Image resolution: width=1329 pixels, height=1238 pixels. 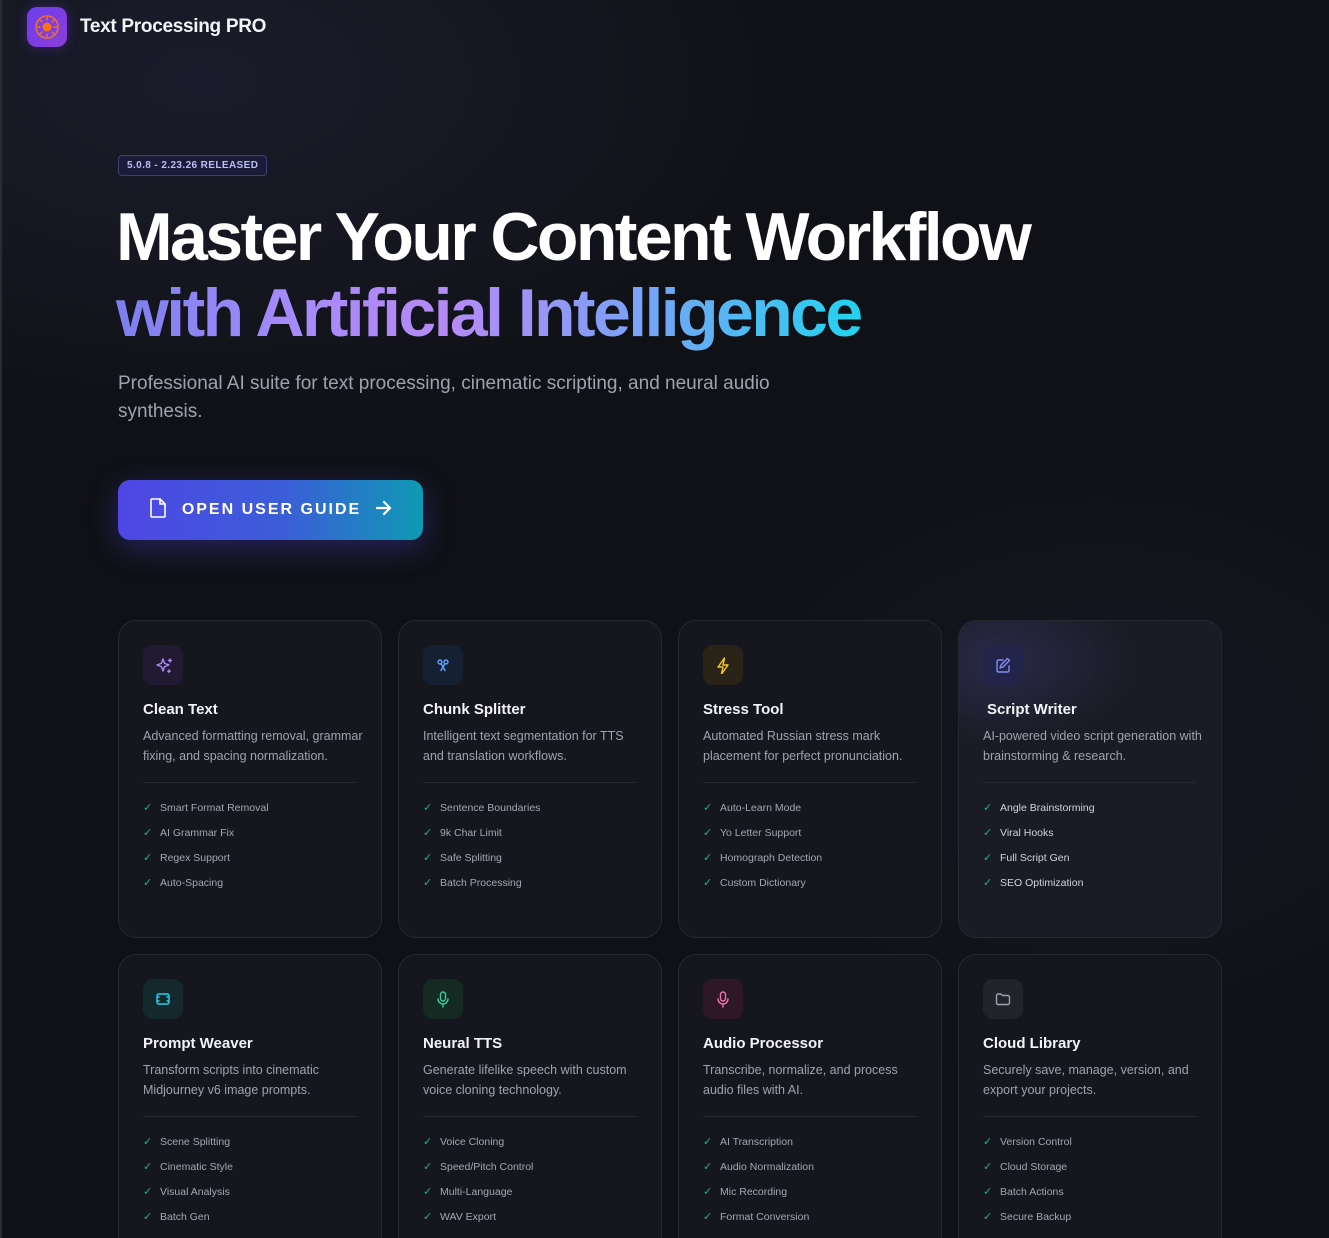 What do you see at coordinates (756, 1141) in the screenshot?
I see `feature-label: AI Transcription` at bounding box center [756, 1141].